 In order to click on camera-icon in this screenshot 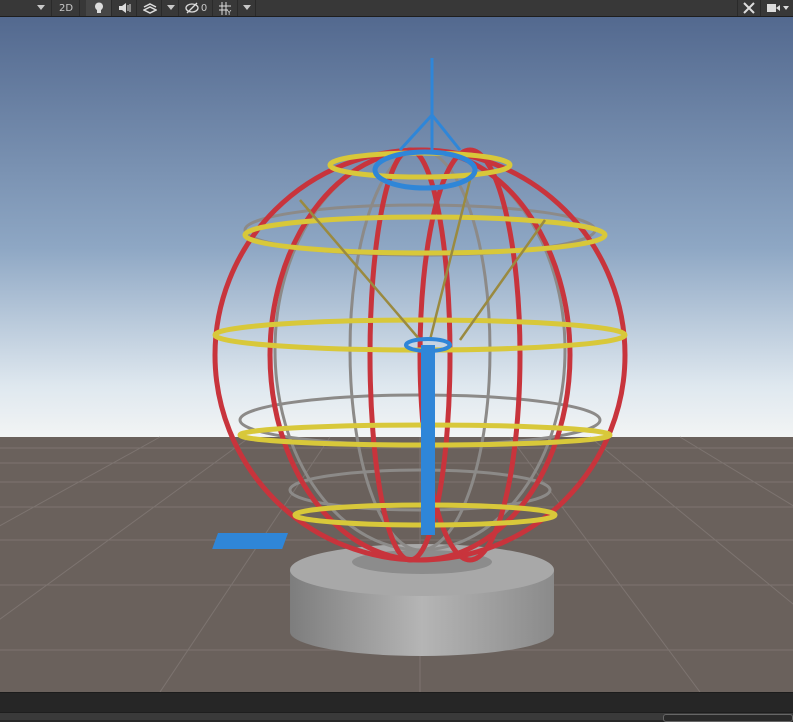, I will do `click(777, 8)`.